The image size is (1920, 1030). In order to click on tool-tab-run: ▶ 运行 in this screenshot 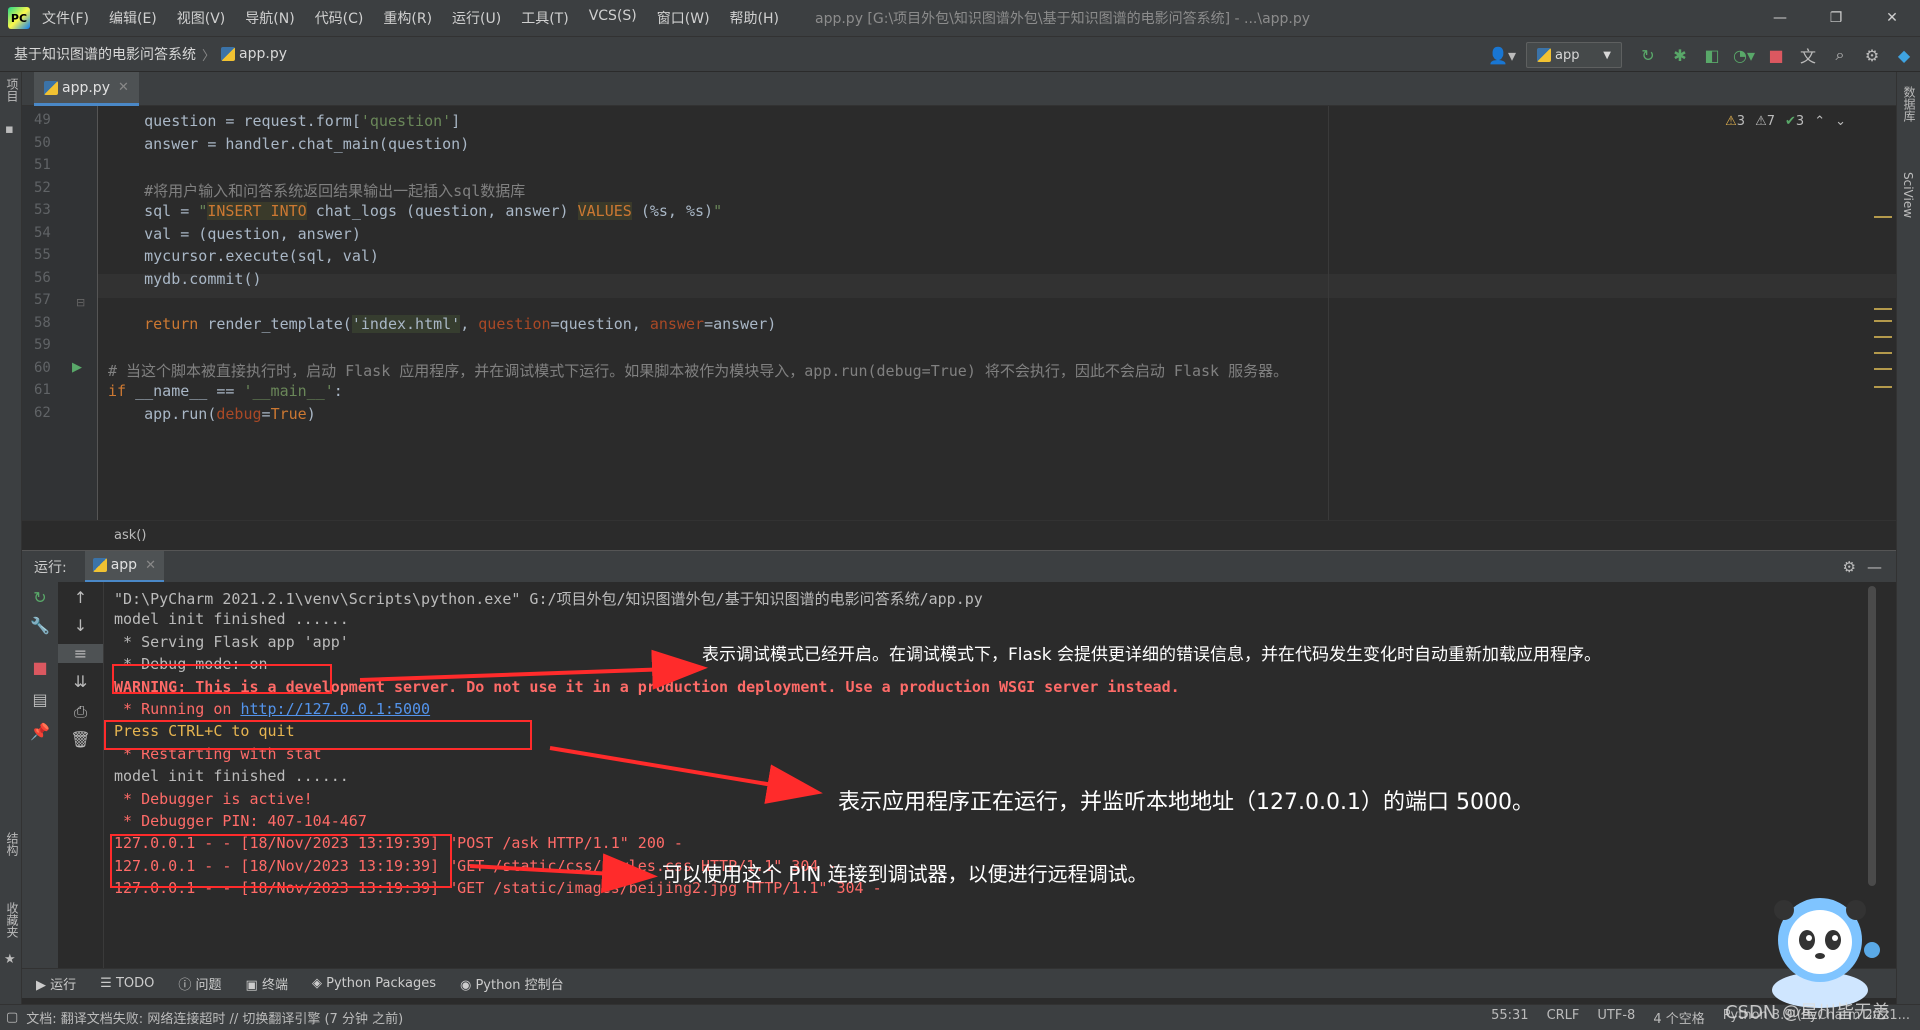, I will do `click(56, 983)`.